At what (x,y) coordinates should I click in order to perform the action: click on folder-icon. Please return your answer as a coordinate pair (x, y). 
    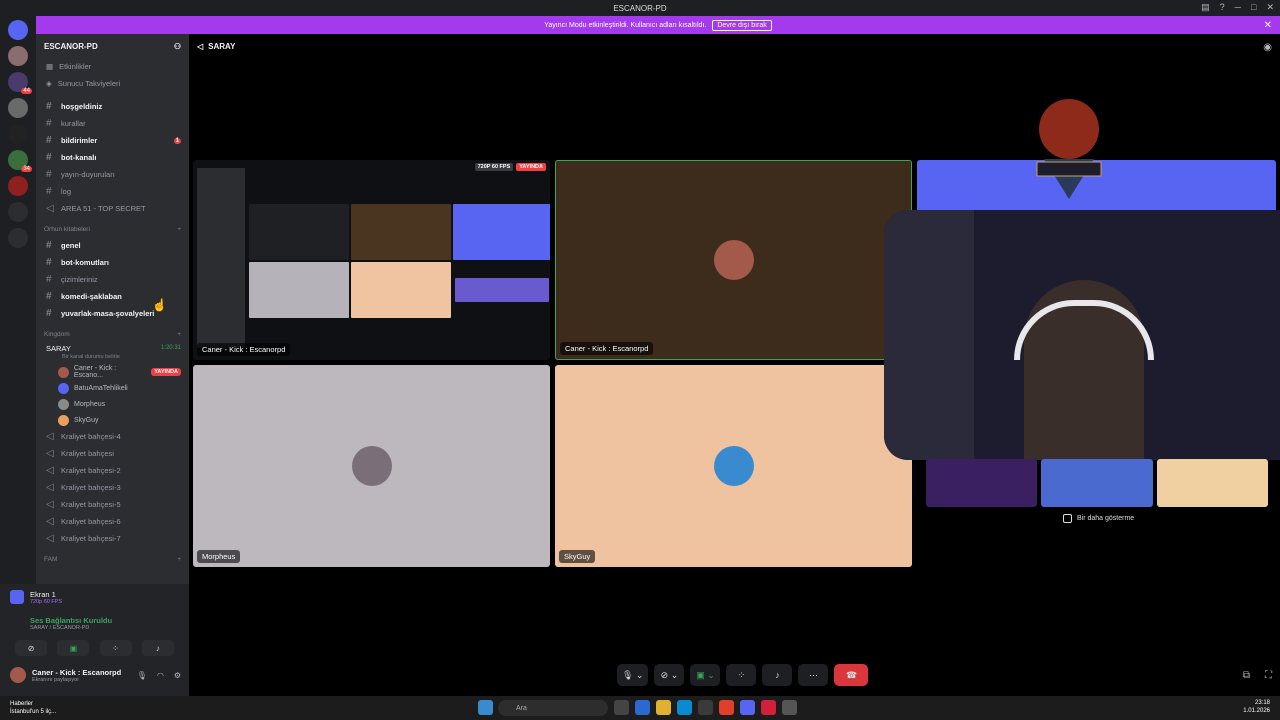
    Looking at the image, I should click on (663, 707).